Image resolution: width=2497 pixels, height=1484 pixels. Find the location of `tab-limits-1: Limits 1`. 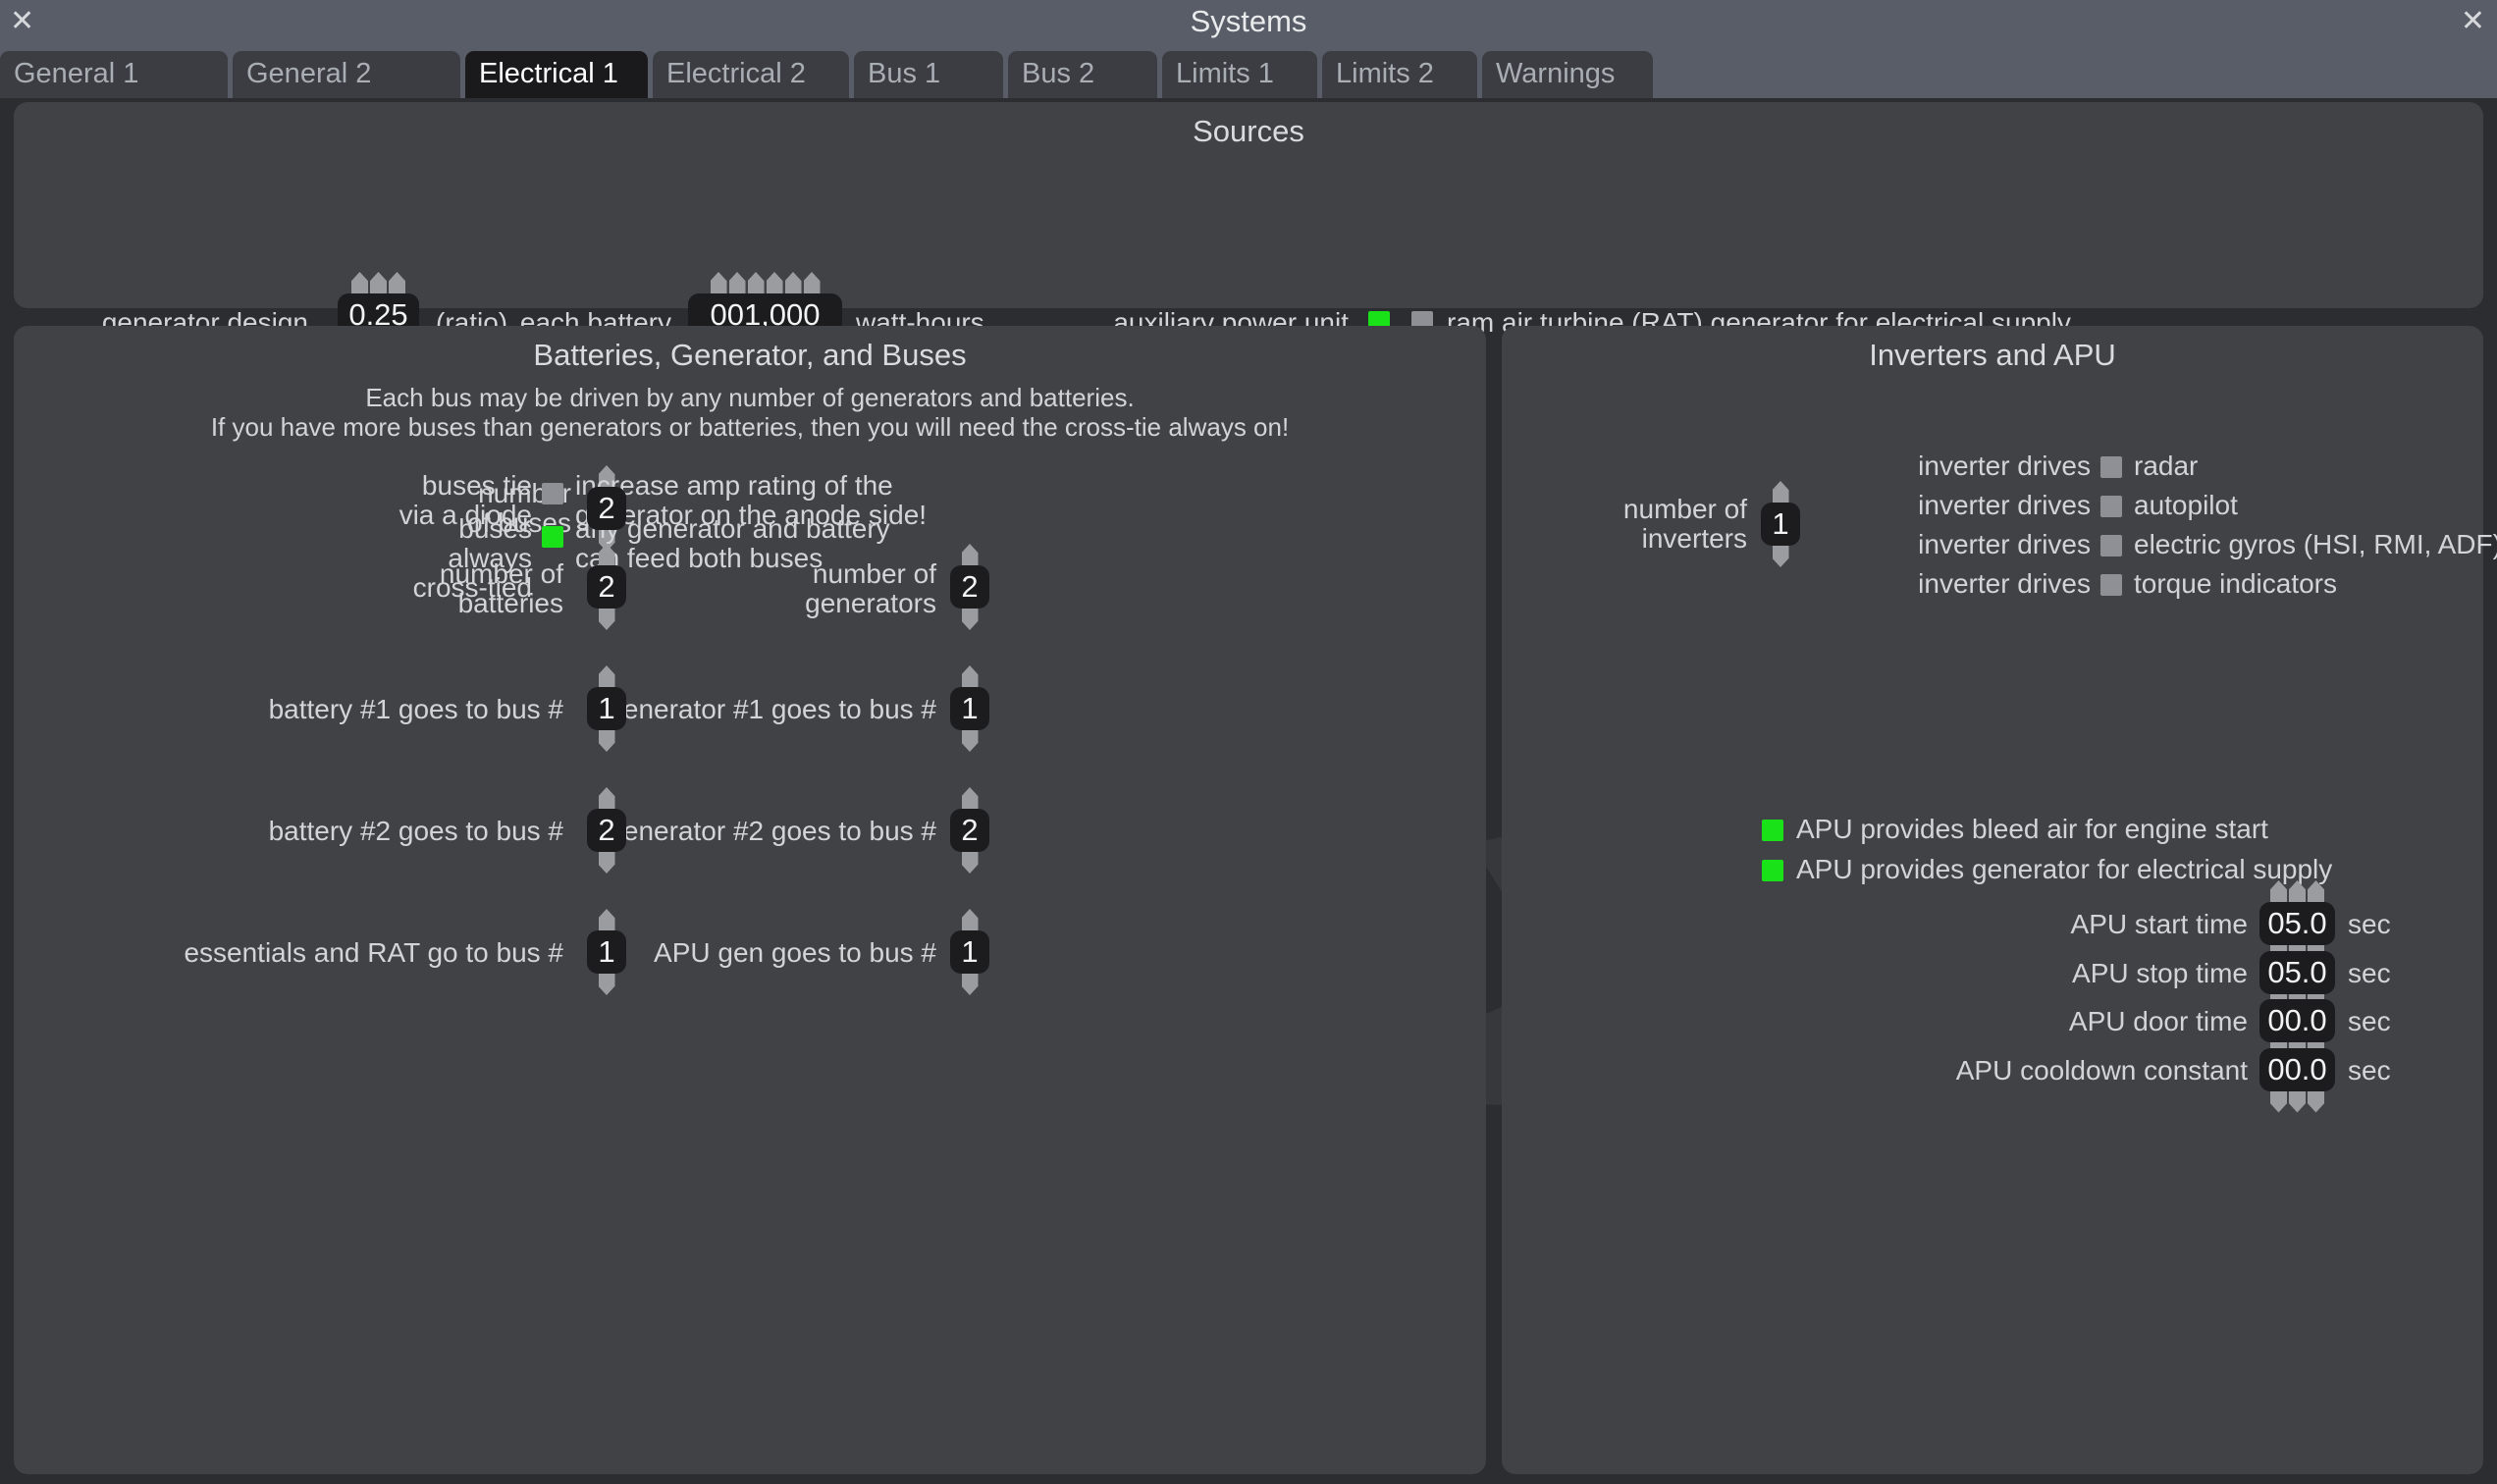

tab-limits-1: Limits 1 is located at coordinates (1239, 74).